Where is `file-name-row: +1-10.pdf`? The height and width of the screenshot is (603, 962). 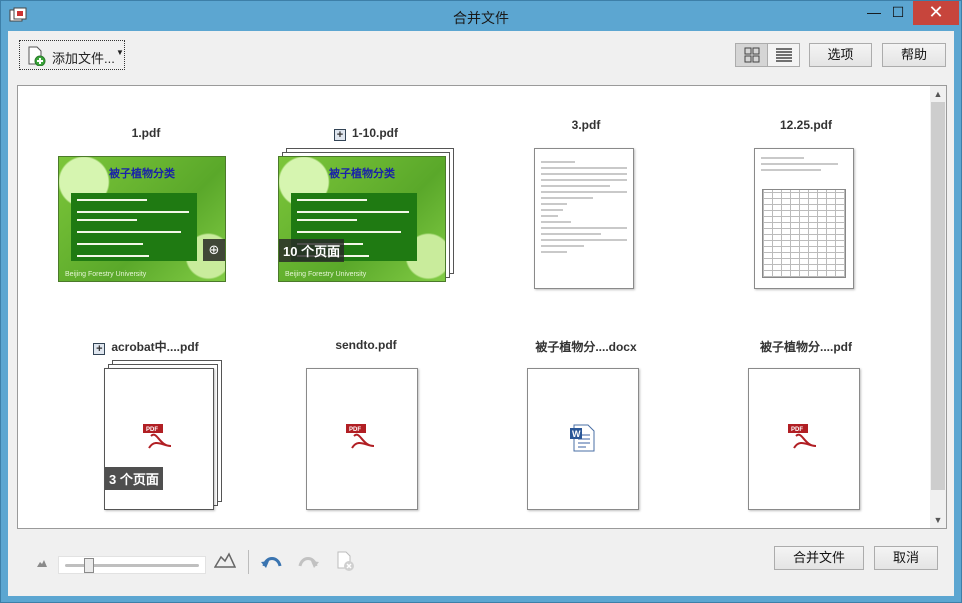 file-name-row: +1-10.pdf is located at coordinates (366, 133).